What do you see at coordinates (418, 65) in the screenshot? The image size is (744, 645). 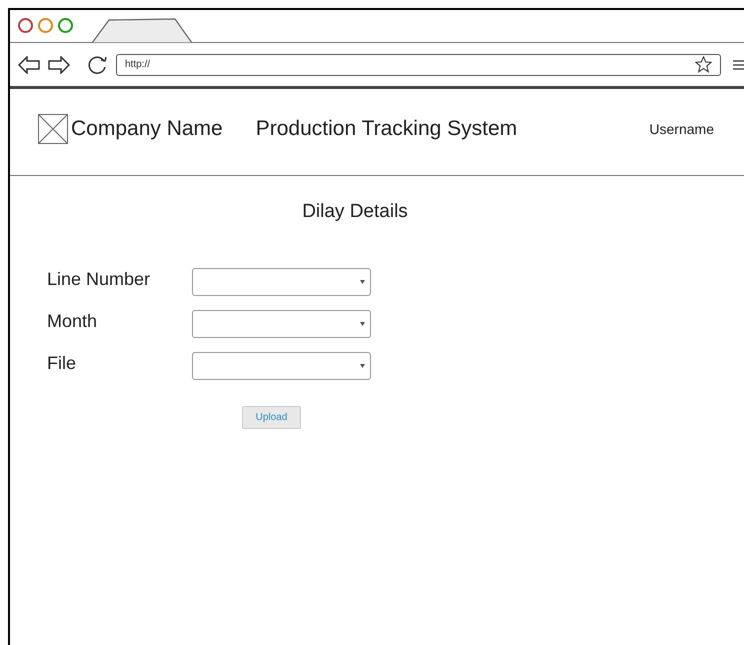 I see `address-bar: http://` at bounding box center [418, 65].